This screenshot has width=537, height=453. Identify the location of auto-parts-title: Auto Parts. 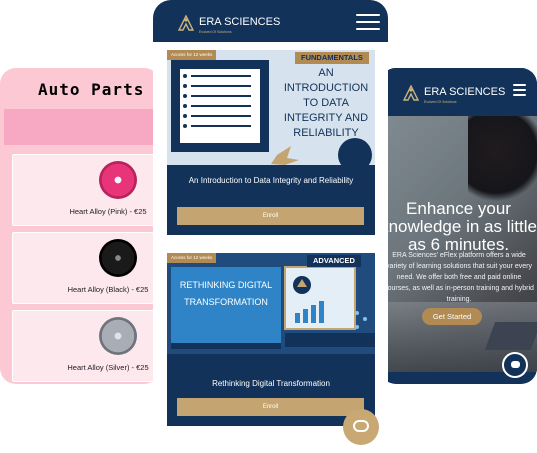
(91, 89).